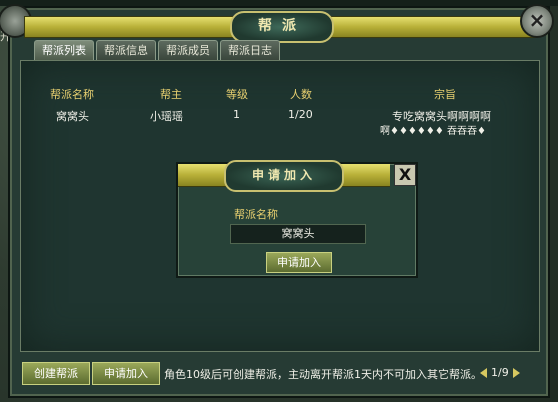 This screenshot has width=558, height=402. Describe the element at coordinates (516, 373) in the screenshot. I see `next-page-icon` at that location.